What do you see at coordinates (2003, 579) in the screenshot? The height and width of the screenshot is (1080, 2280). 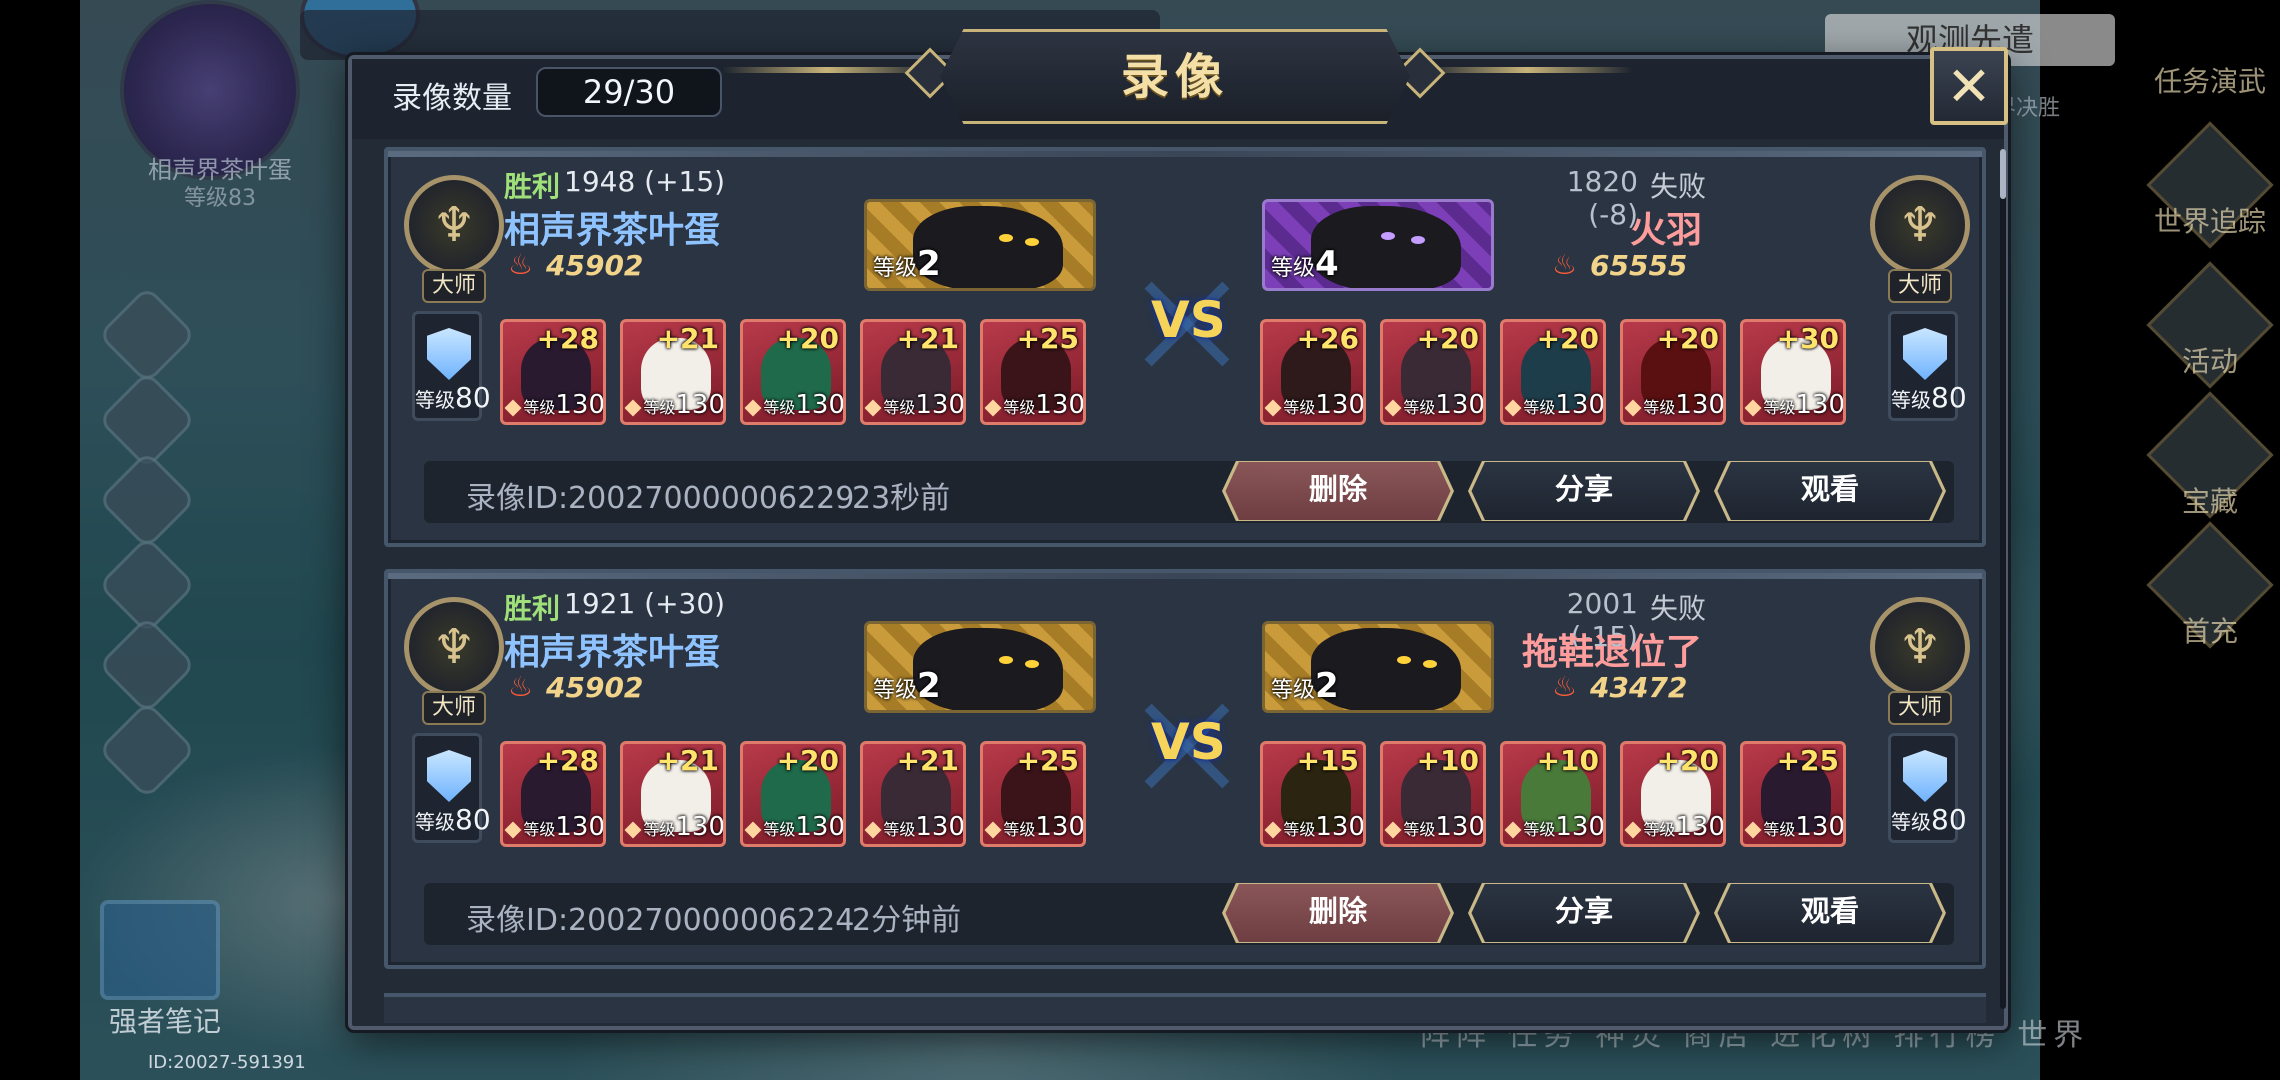 I see `scrollbar` at bounding box center [2003, 579].